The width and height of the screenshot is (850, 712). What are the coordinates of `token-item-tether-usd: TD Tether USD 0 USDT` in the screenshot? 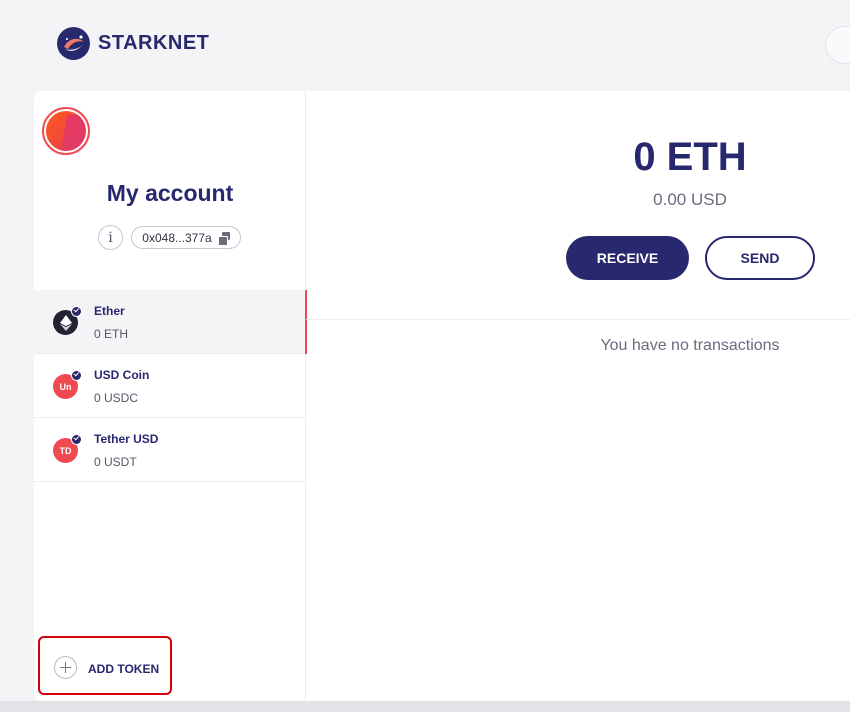 It's located at (170, 450).